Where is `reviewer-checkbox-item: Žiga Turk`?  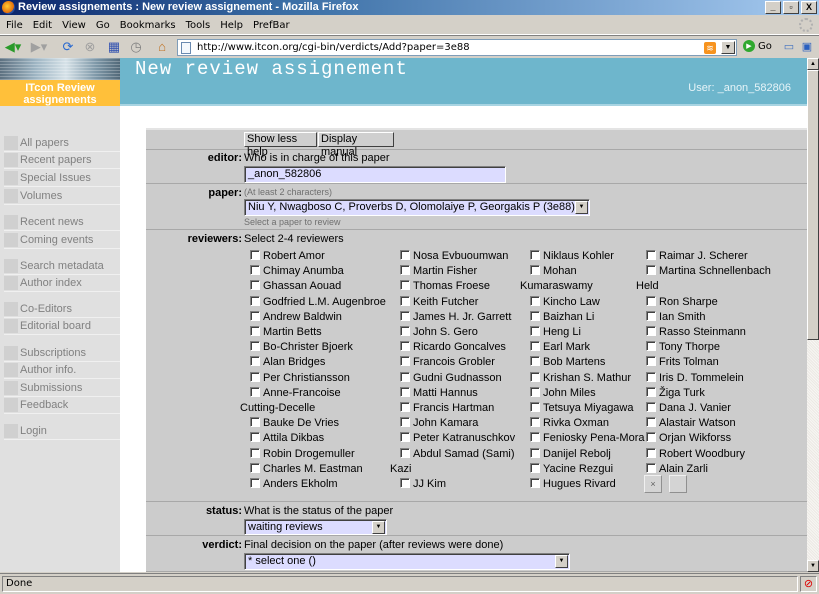 reviewer-checkbox-item: Žiga Turk is located at coordinates (675, 393).